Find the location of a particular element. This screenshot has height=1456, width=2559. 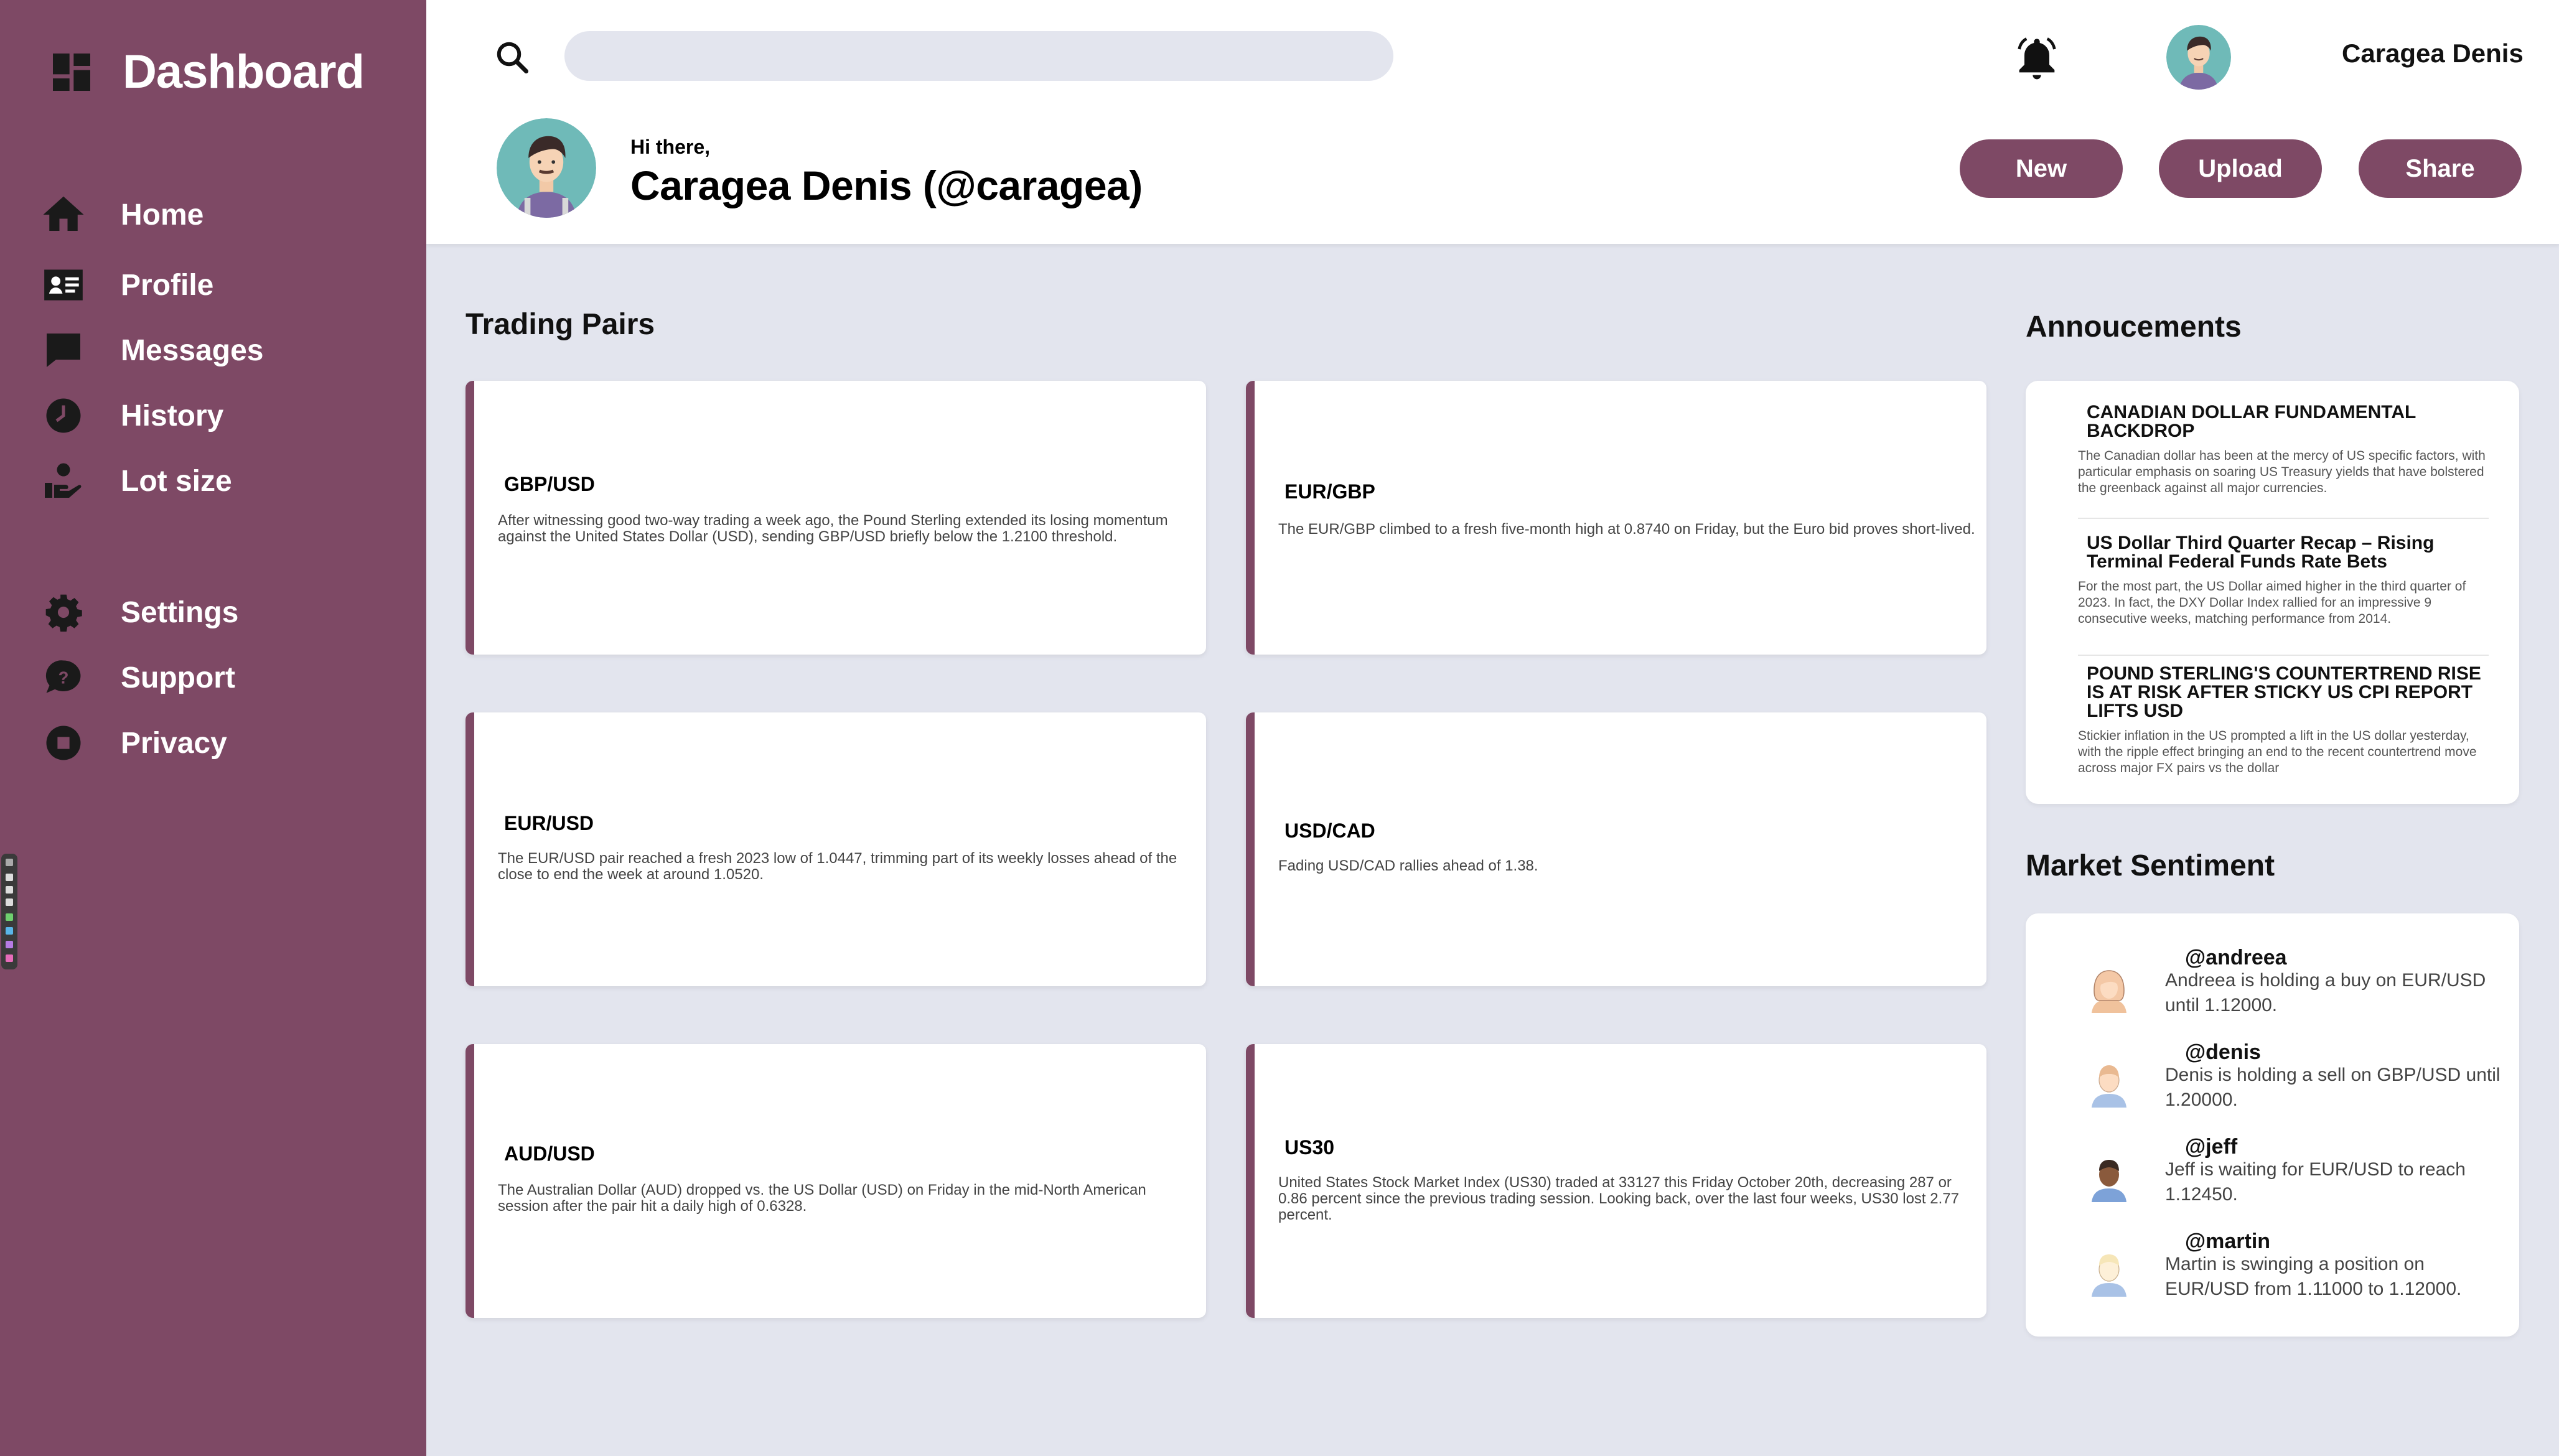

sidebar-item-label: Privacy is located at coordinates (174, 743).